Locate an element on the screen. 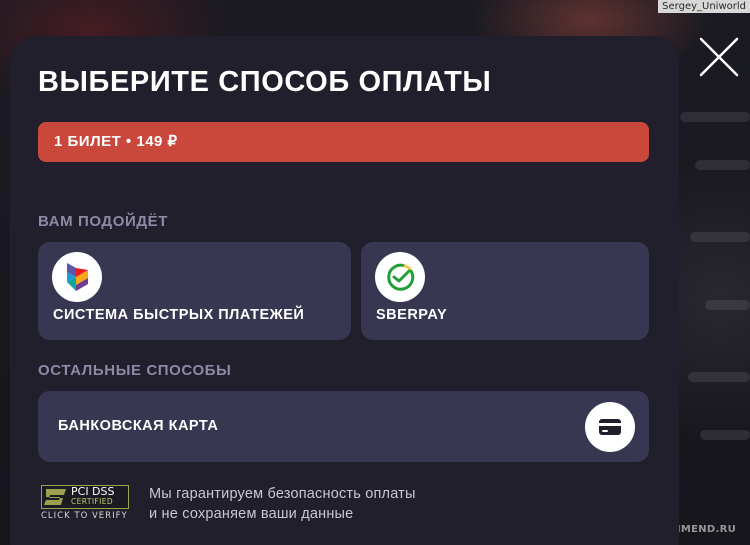 The image size is (750, 545). bank-card-icon is located at coordinates (610, 427).